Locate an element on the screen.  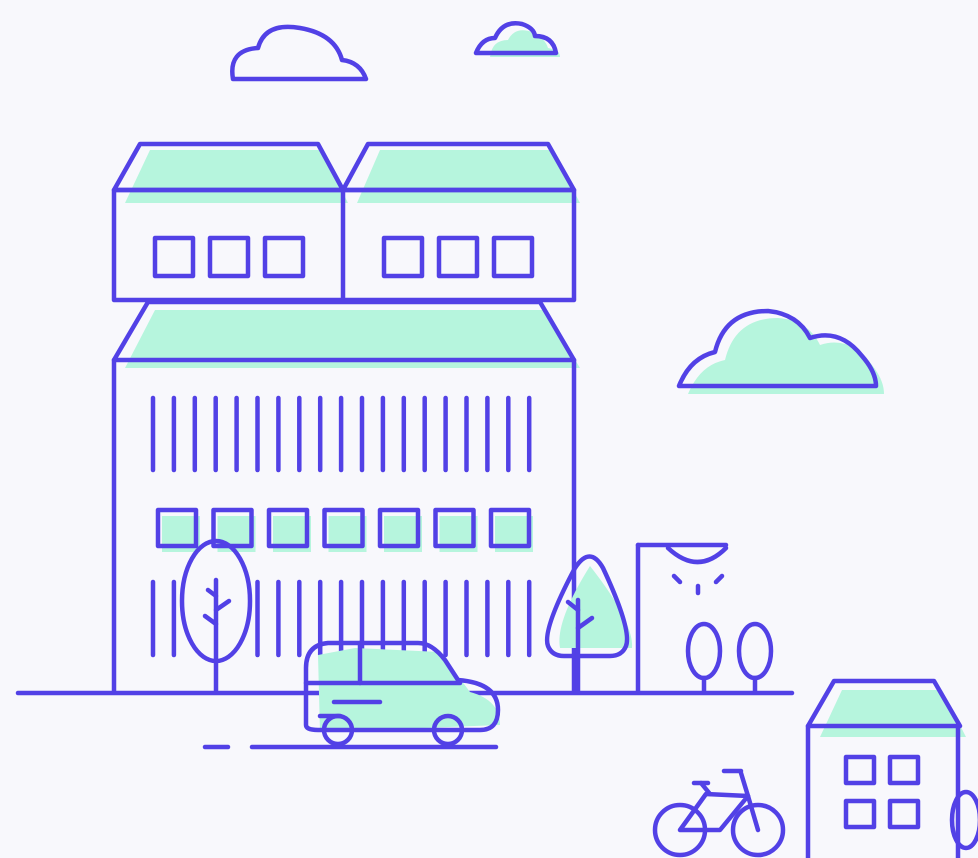
small-trees-icon is located at coordinates (729, 657).